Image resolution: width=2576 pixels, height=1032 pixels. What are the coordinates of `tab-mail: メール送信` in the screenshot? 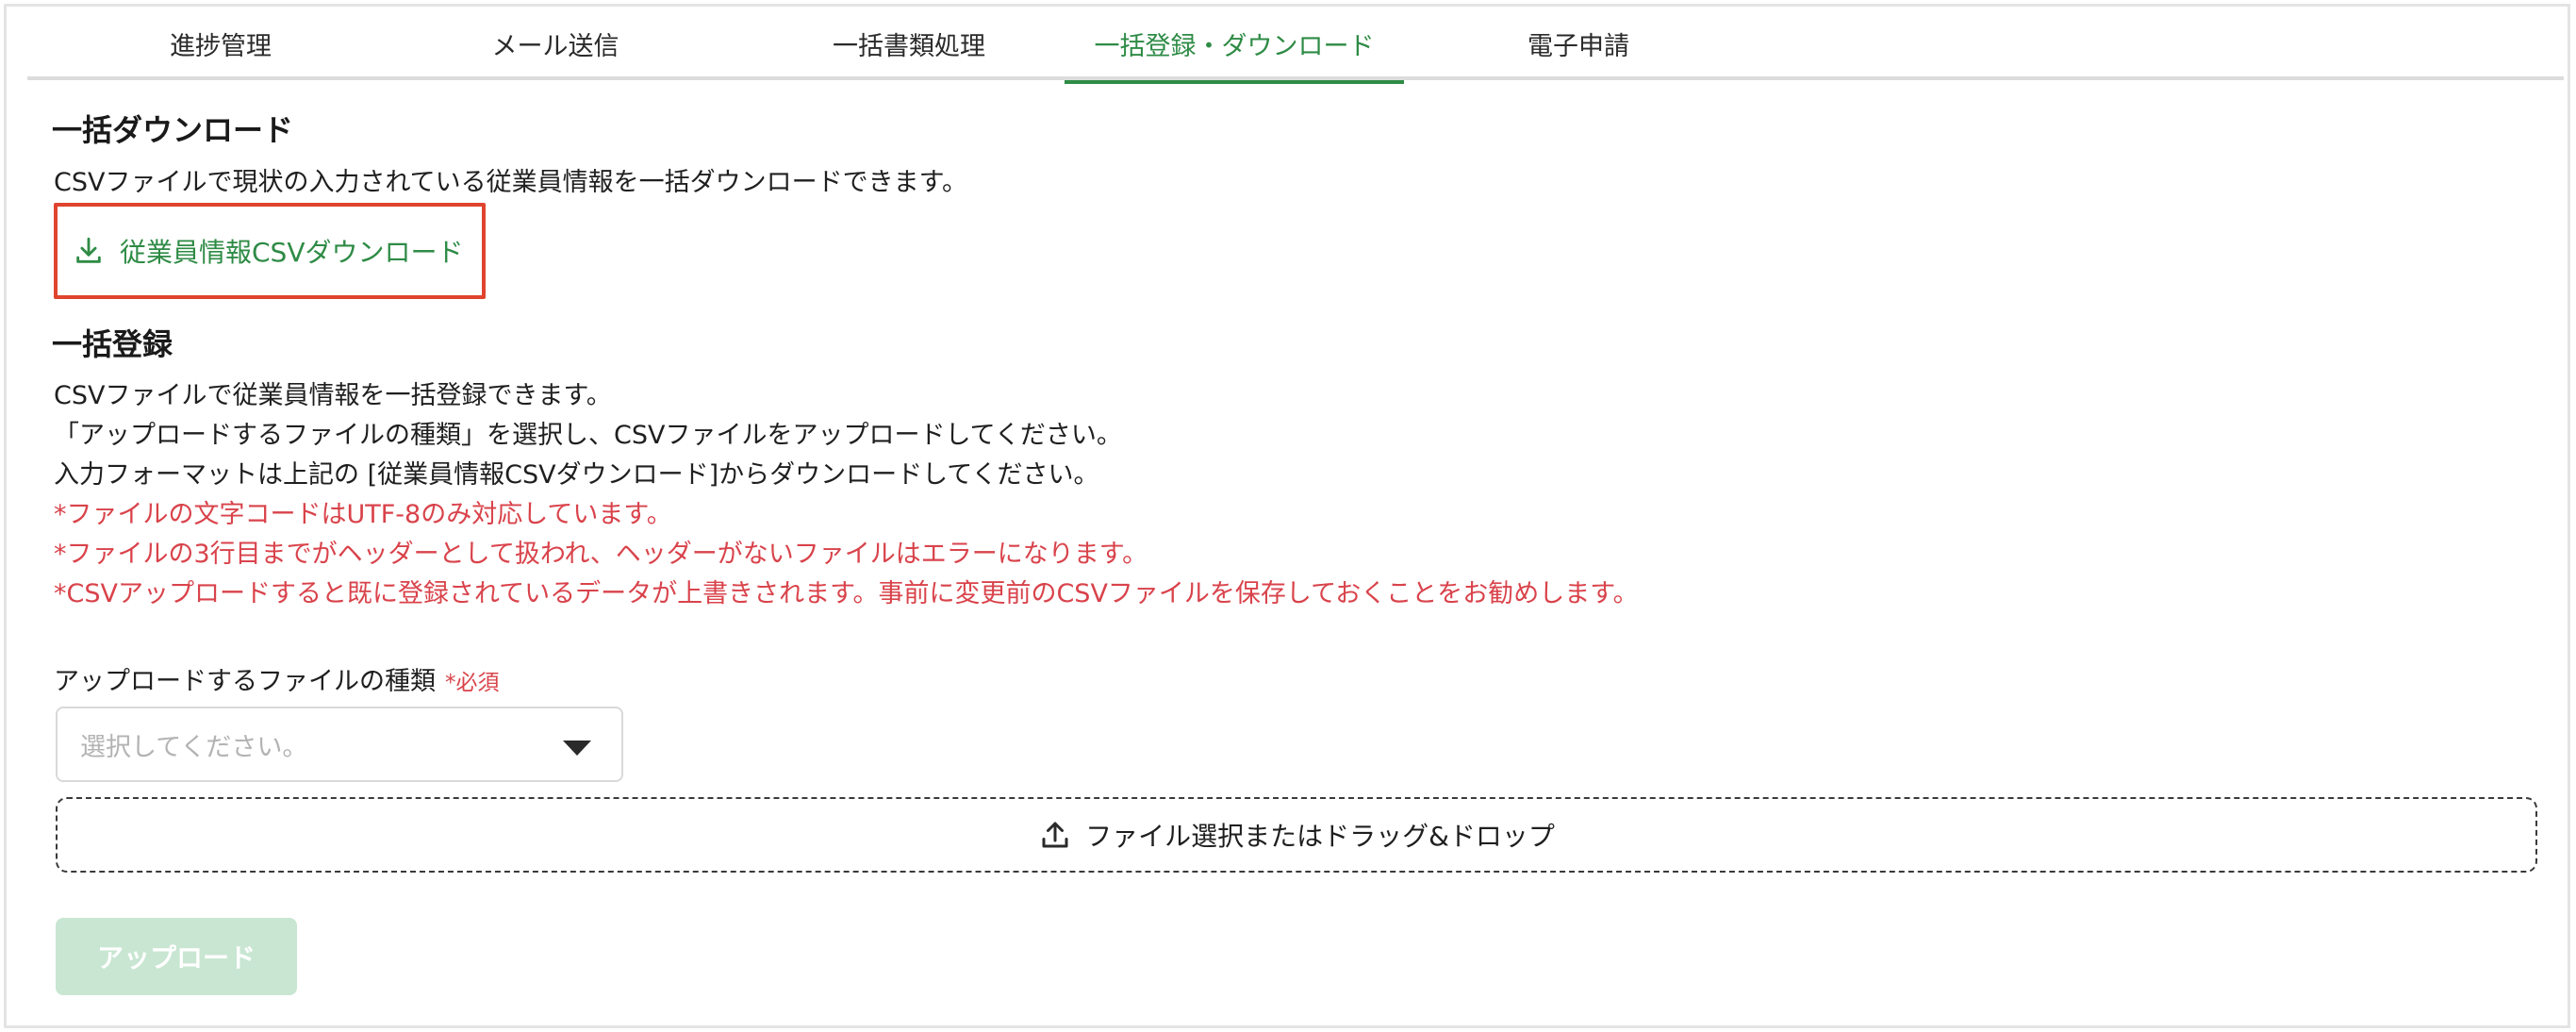 It's located at (555, 44).